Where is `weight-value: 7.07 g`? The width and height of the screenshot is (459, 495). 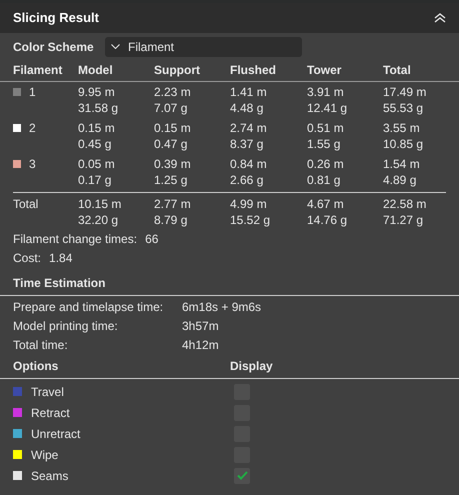 weight-value: 7.07 g is located at coordinates (171, 108).